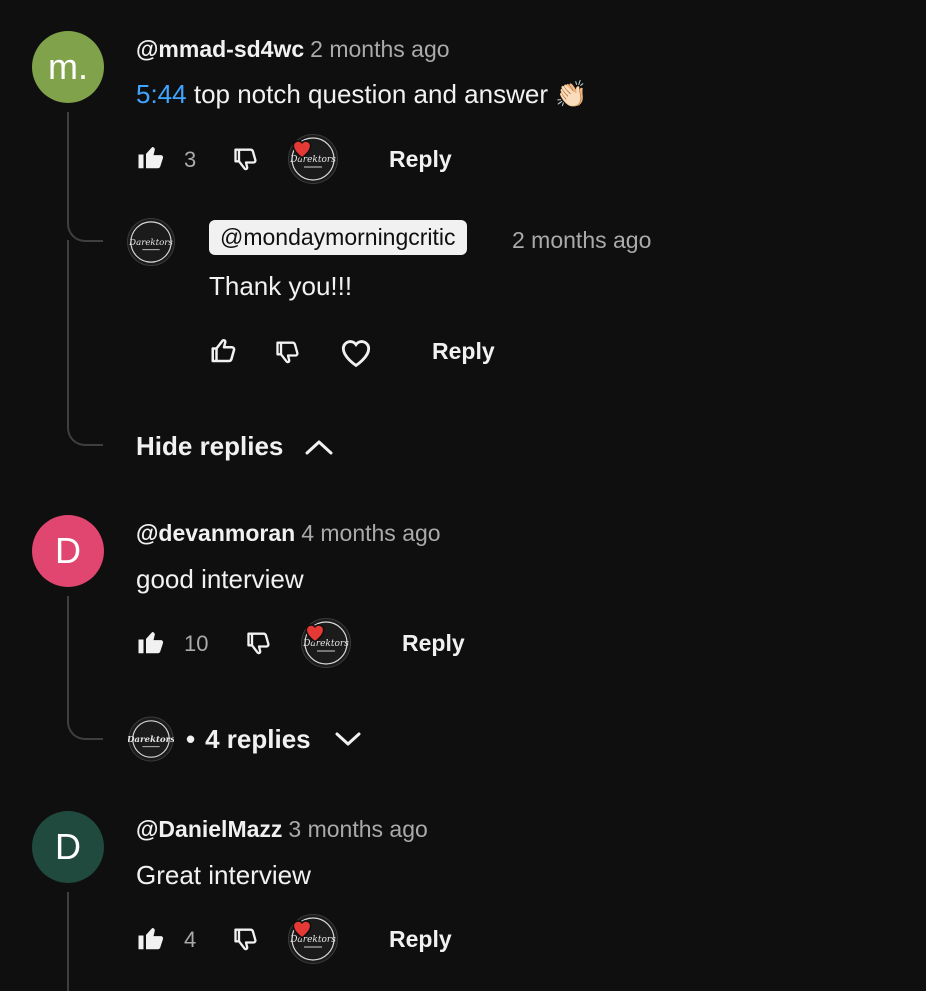  What do you see at coordinates (258, 738) in the screenshot?
I see `replies-count-label: 4 replies` at bounding box center [258, 738].